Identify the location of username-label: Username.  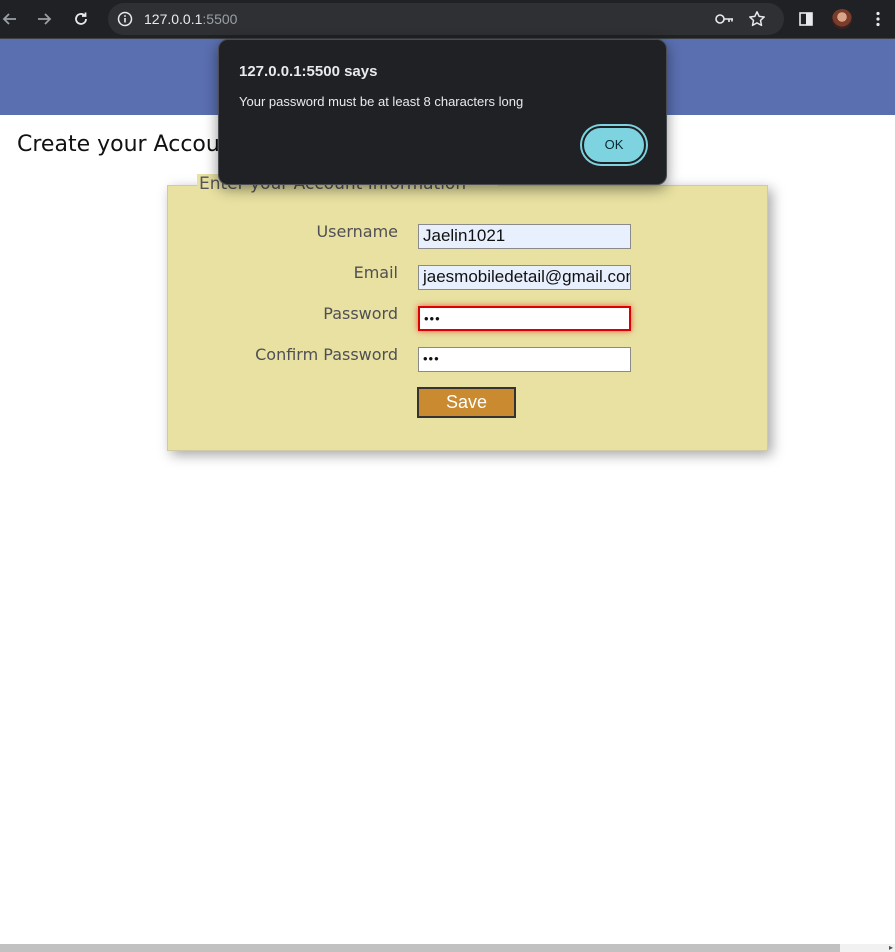
(357, 231).